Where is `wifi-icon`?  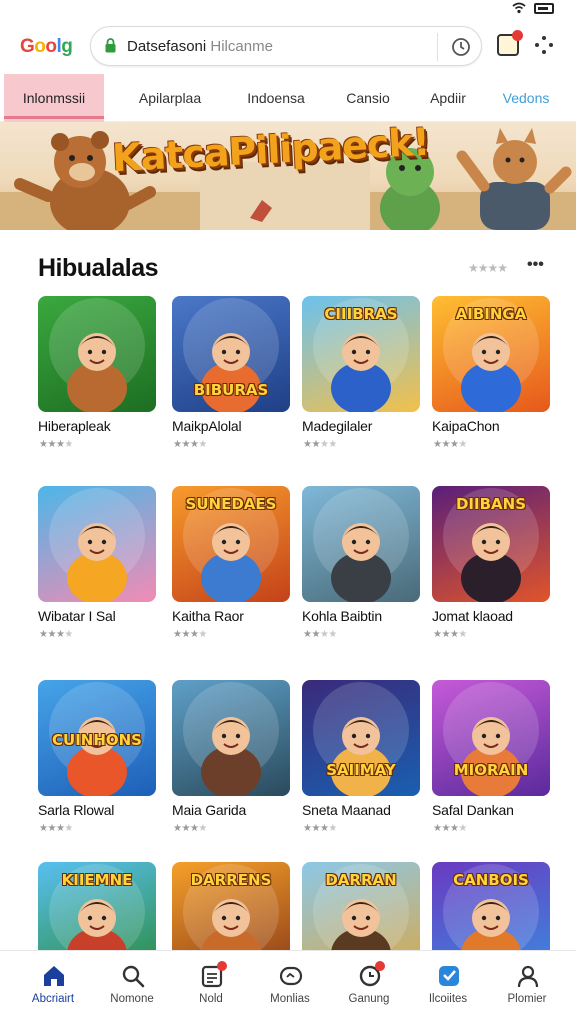 wifi-icon is located at coordinates (519, 8).